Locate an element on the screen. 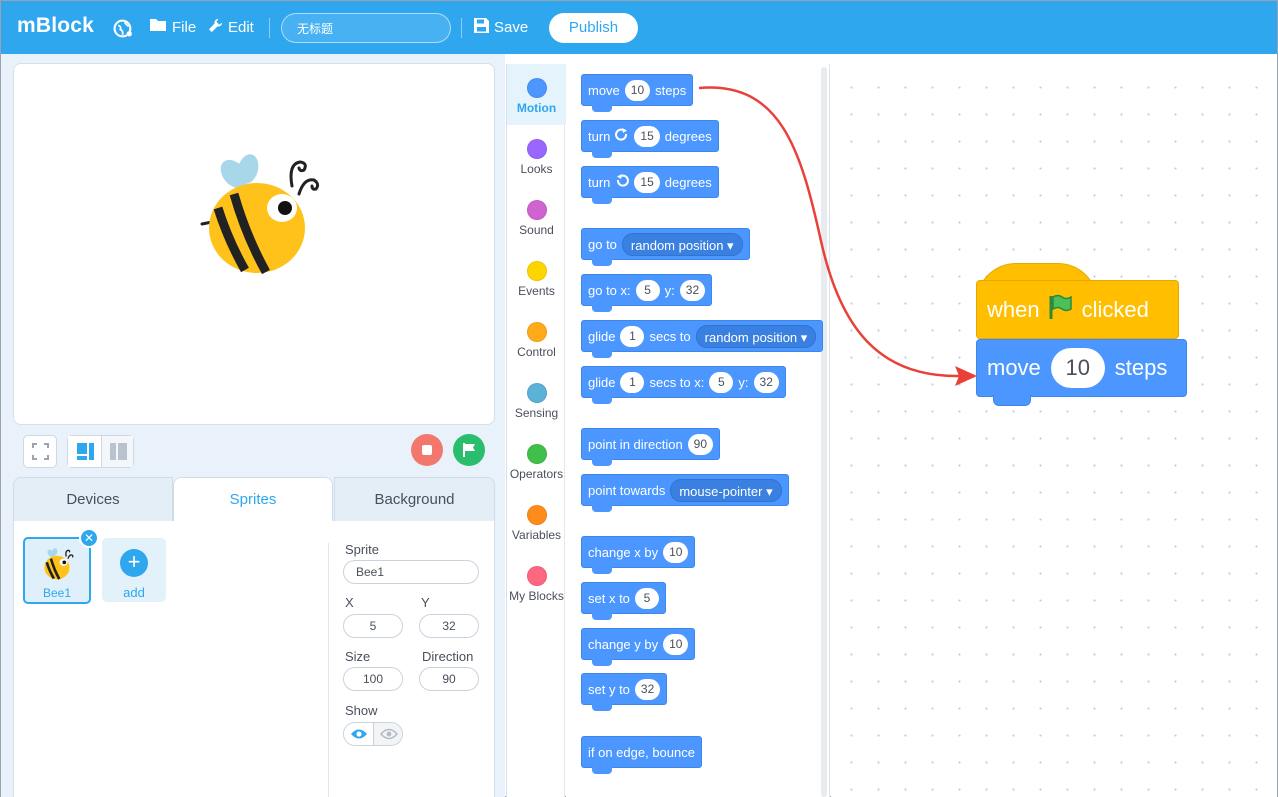 The width and height of the screenshot is (1278, 797). dropdown-value: random position is located at coordinates (751, 337).